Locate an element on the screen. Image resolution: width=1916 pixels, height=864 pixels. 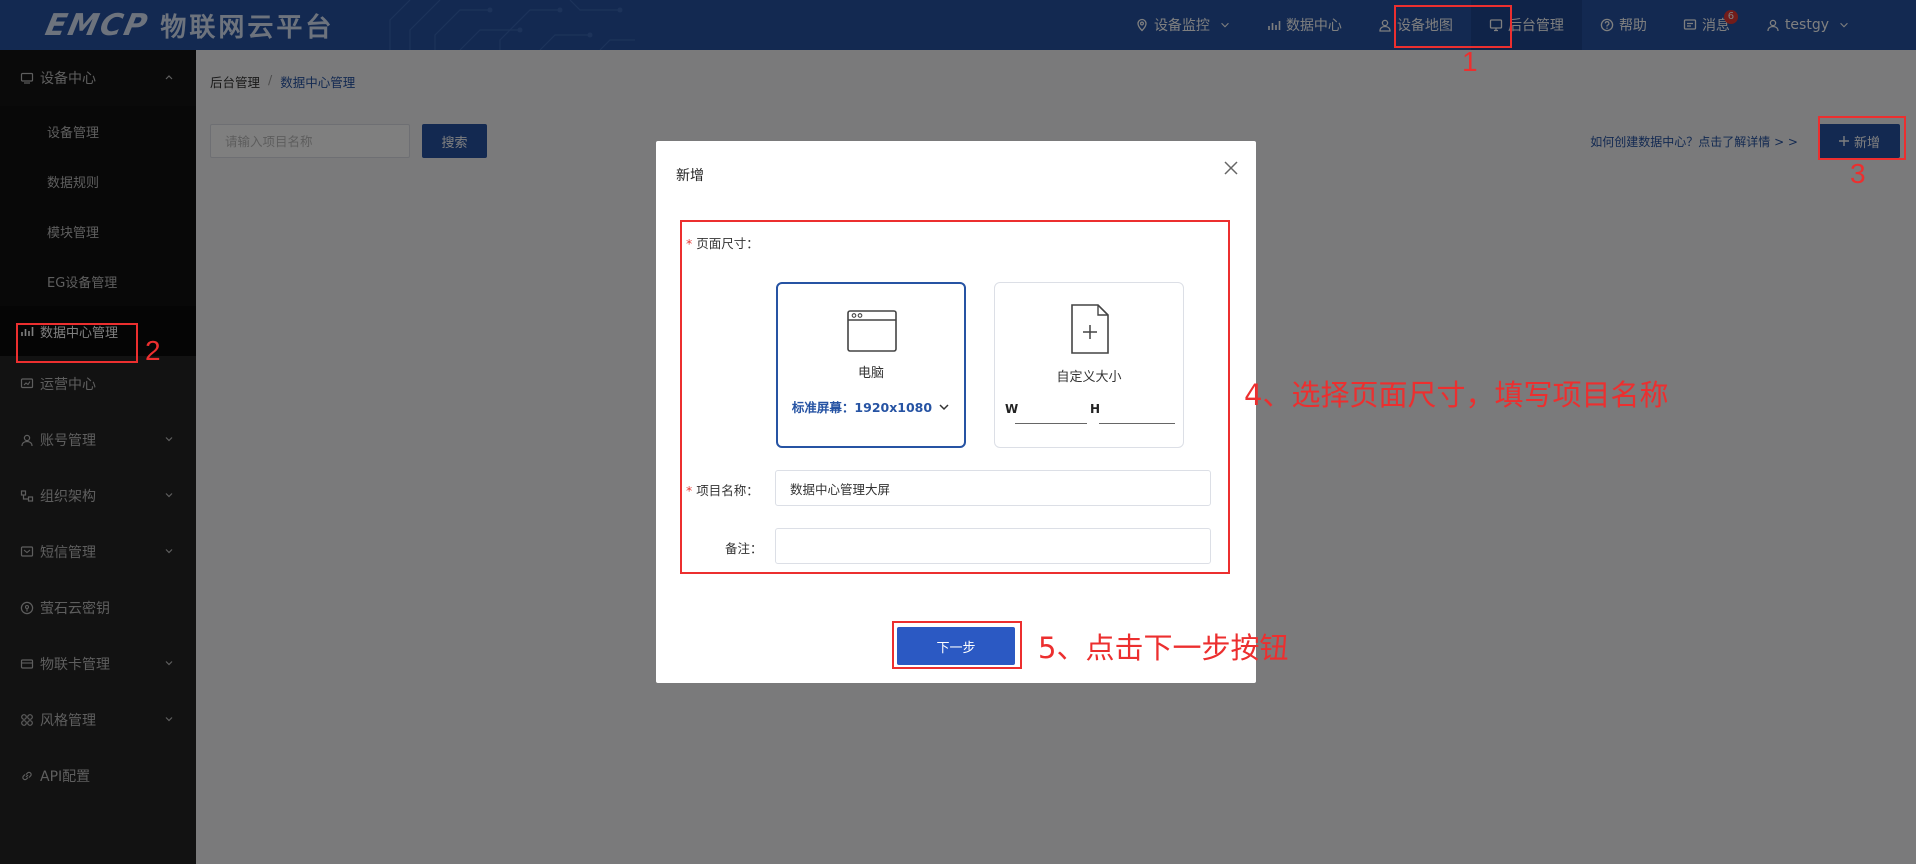
annotation-number-1: 1 is located at coordinates (1470, 61).